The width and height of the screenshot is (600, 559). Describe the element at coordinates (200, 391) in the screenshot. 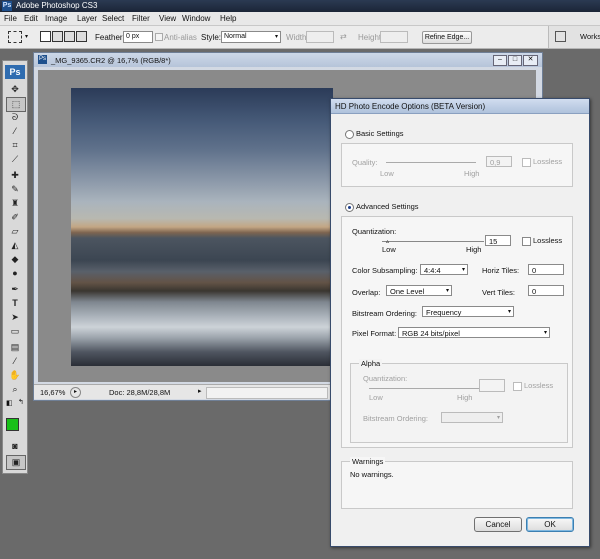

I see `status-arrow-icon: ▸` at that location.